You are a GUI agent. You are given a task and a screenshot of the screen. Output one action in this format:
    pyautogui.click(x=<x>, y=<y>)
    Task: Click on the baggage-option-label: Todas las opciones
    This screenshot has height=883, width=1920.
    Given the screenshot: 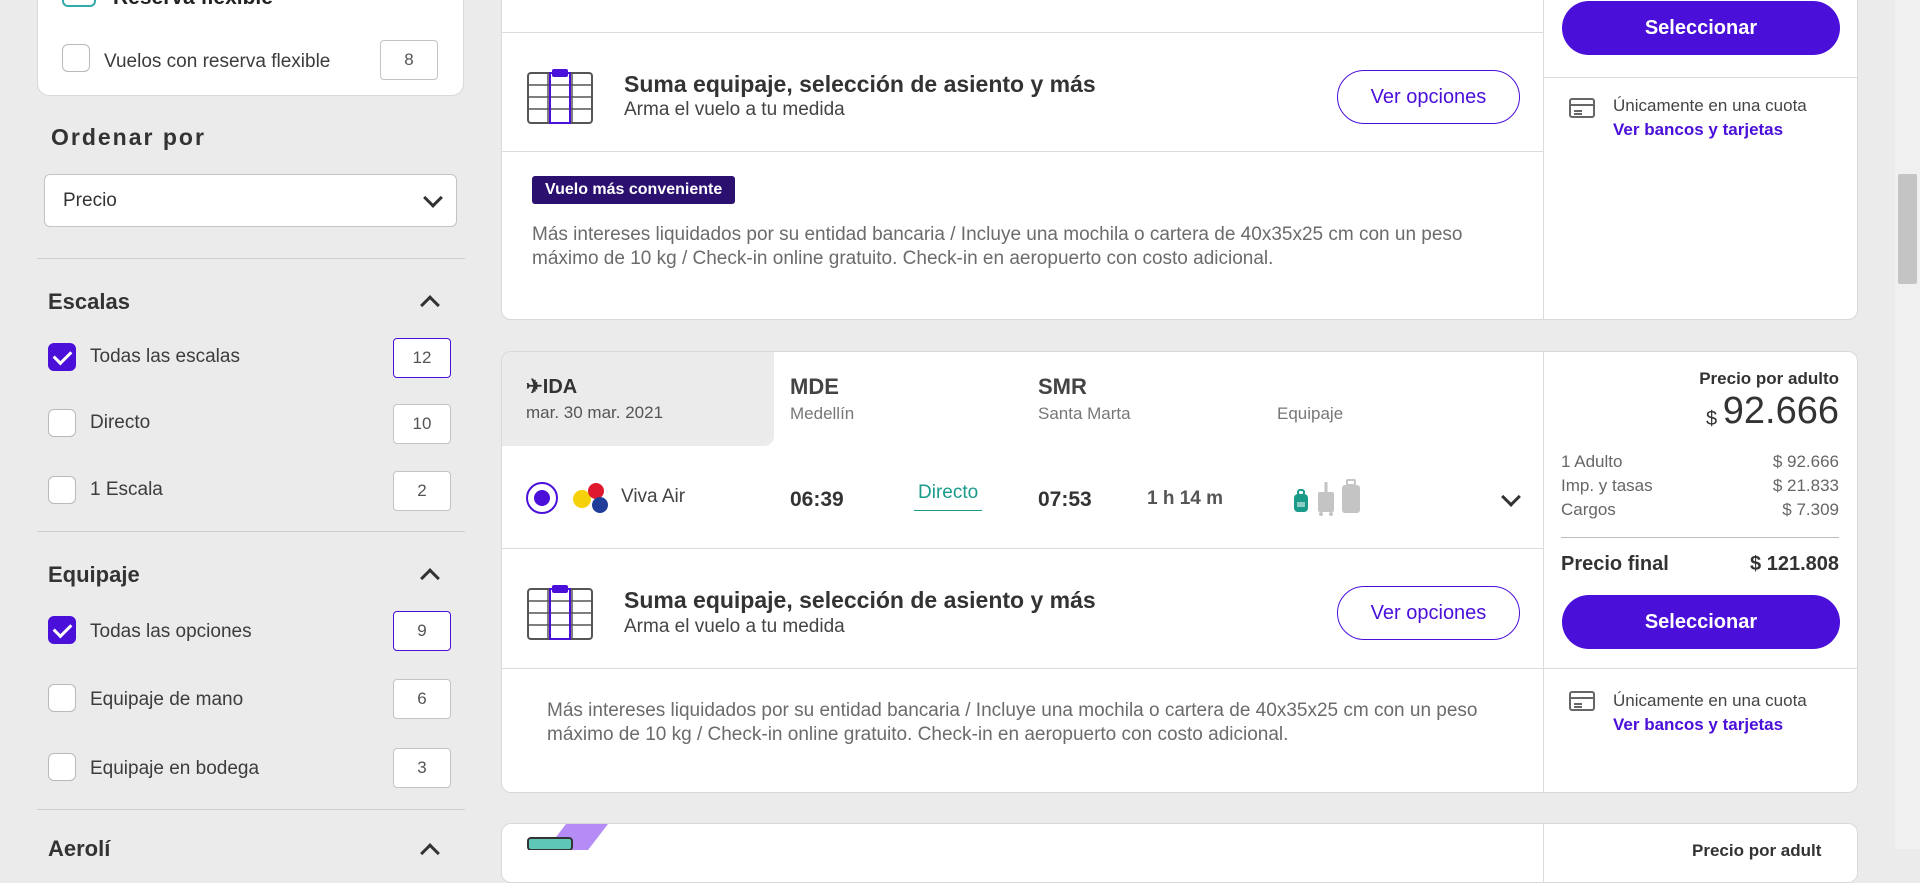 What is the action you would take?
    pyautogui.click(x=171, y=631)
    